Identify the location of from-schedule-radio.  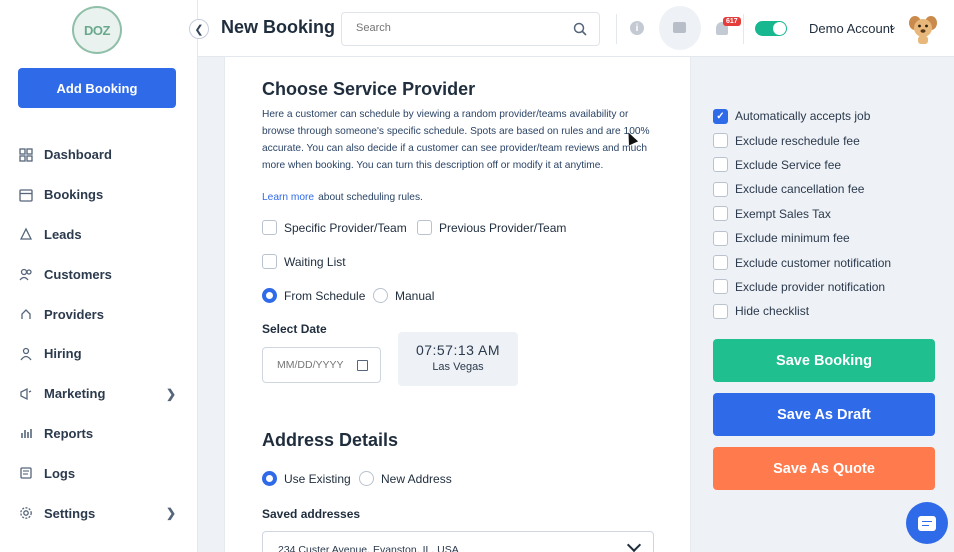
(269, 295).